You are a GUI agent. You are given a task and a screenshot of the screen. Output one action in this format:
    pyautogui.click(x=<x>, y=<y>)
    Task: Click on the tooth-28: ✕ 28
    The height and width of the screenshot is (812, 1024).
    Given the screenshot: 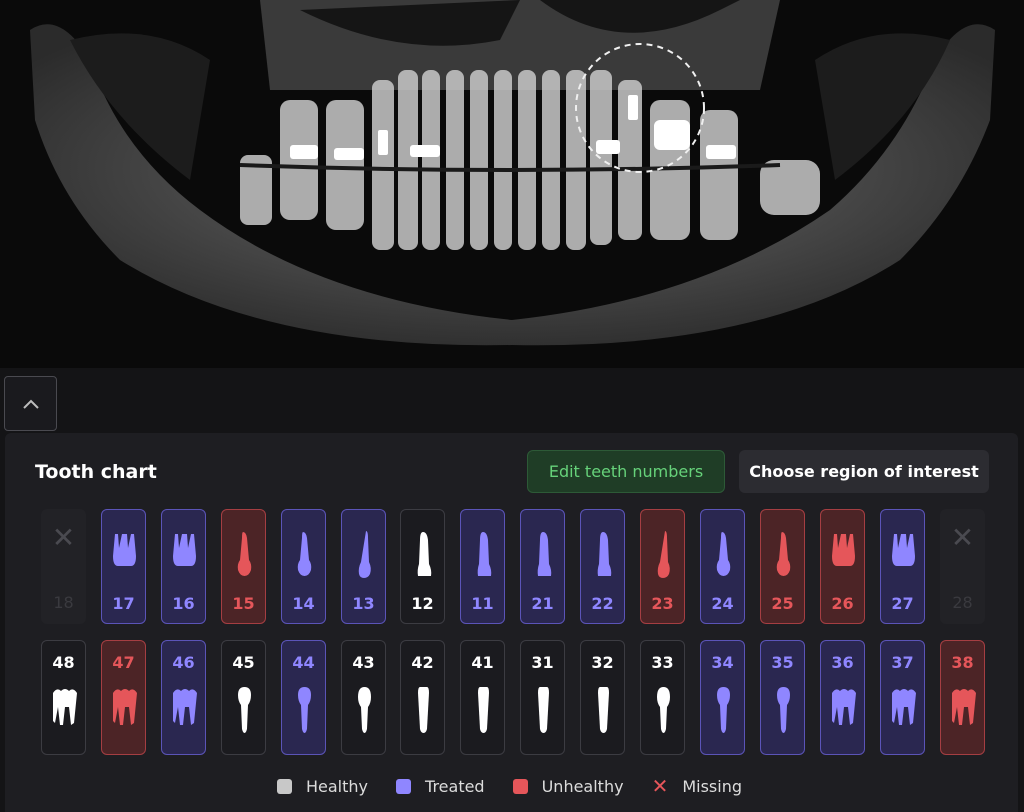 What is the action you would take?
    pyautogui.click(x=962, y=566)
    